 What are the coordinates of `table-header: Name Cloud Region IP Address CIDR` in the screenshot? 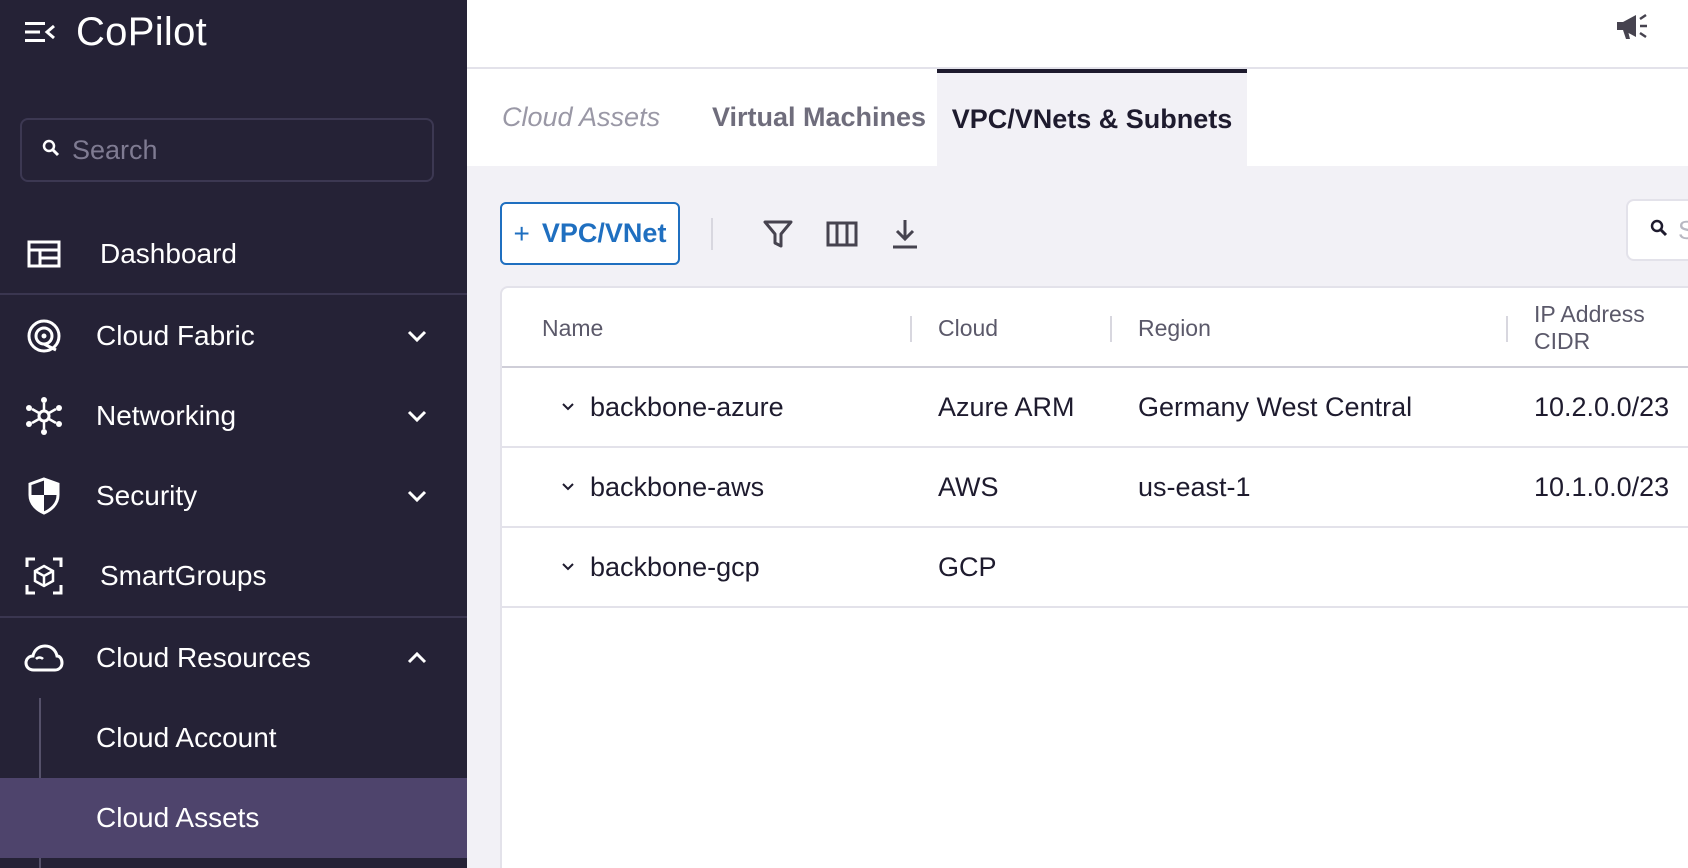 It's located at (1095, 328).